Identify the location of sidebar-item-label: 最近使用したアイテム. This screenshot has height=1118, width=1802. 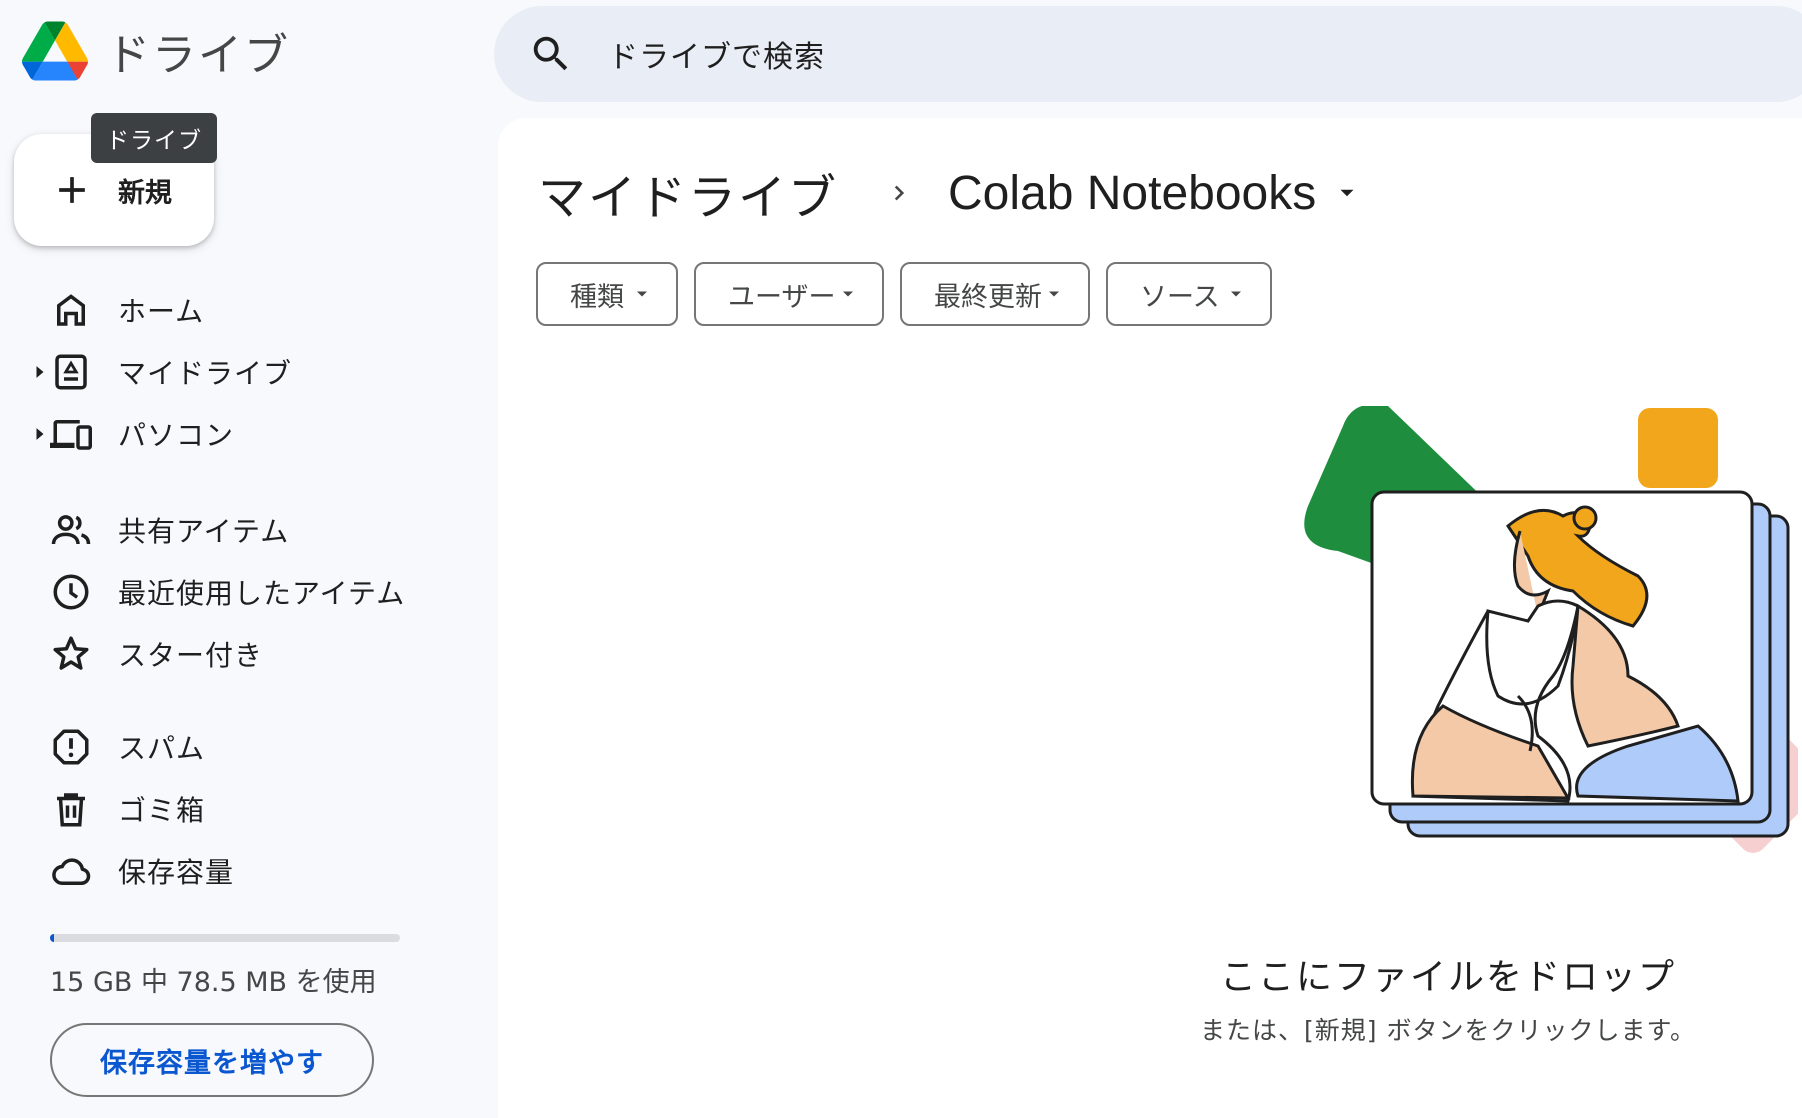
(262, 593).